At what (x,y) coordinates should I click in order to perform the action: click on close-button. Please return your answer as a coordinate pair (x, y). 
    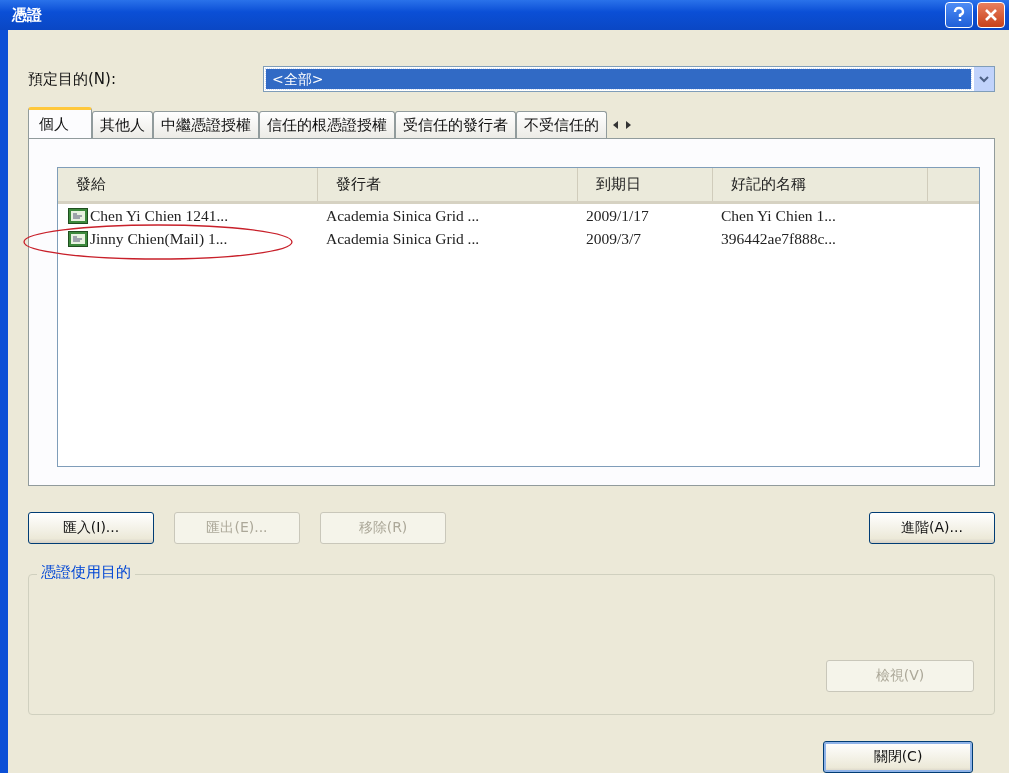
    Looking at the image, I should click on (991, 15).